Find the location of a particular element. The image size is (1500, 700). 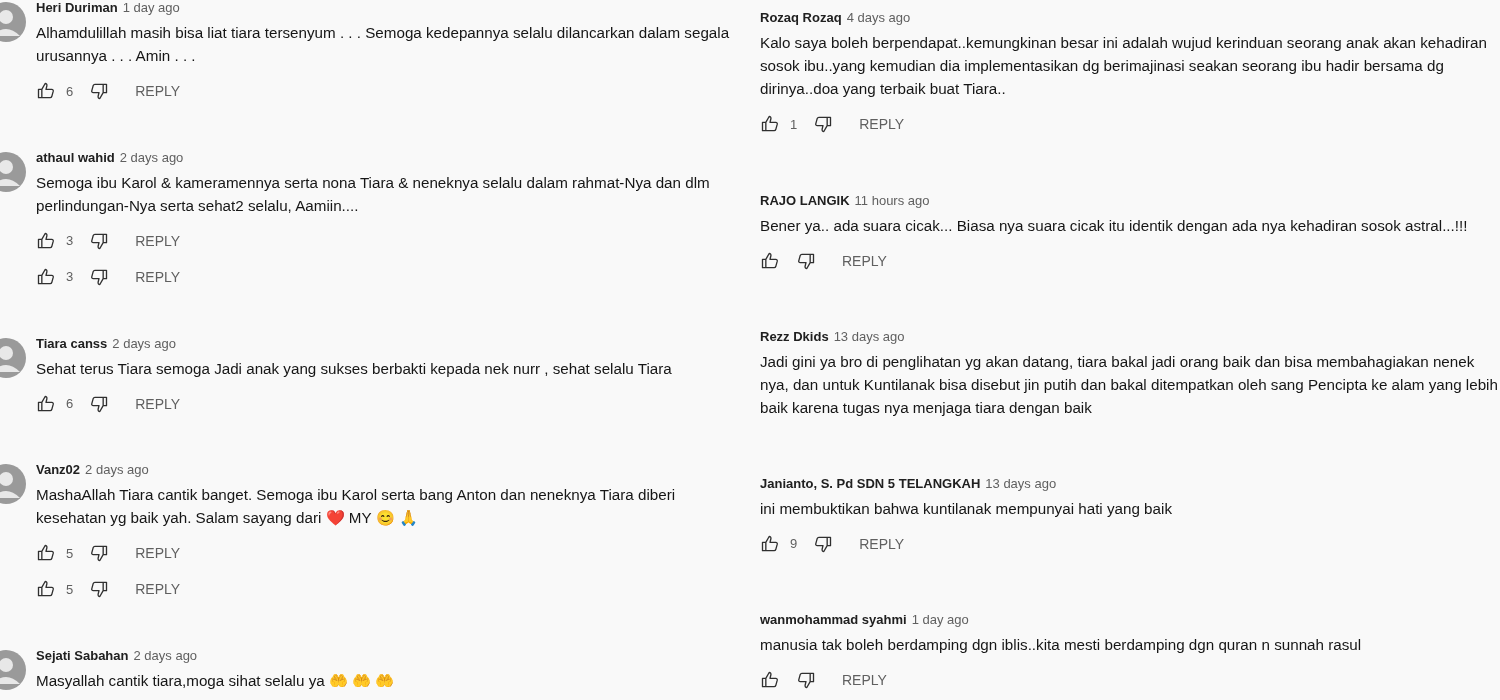

like-count: 1 is located at coordinates (794, 124).